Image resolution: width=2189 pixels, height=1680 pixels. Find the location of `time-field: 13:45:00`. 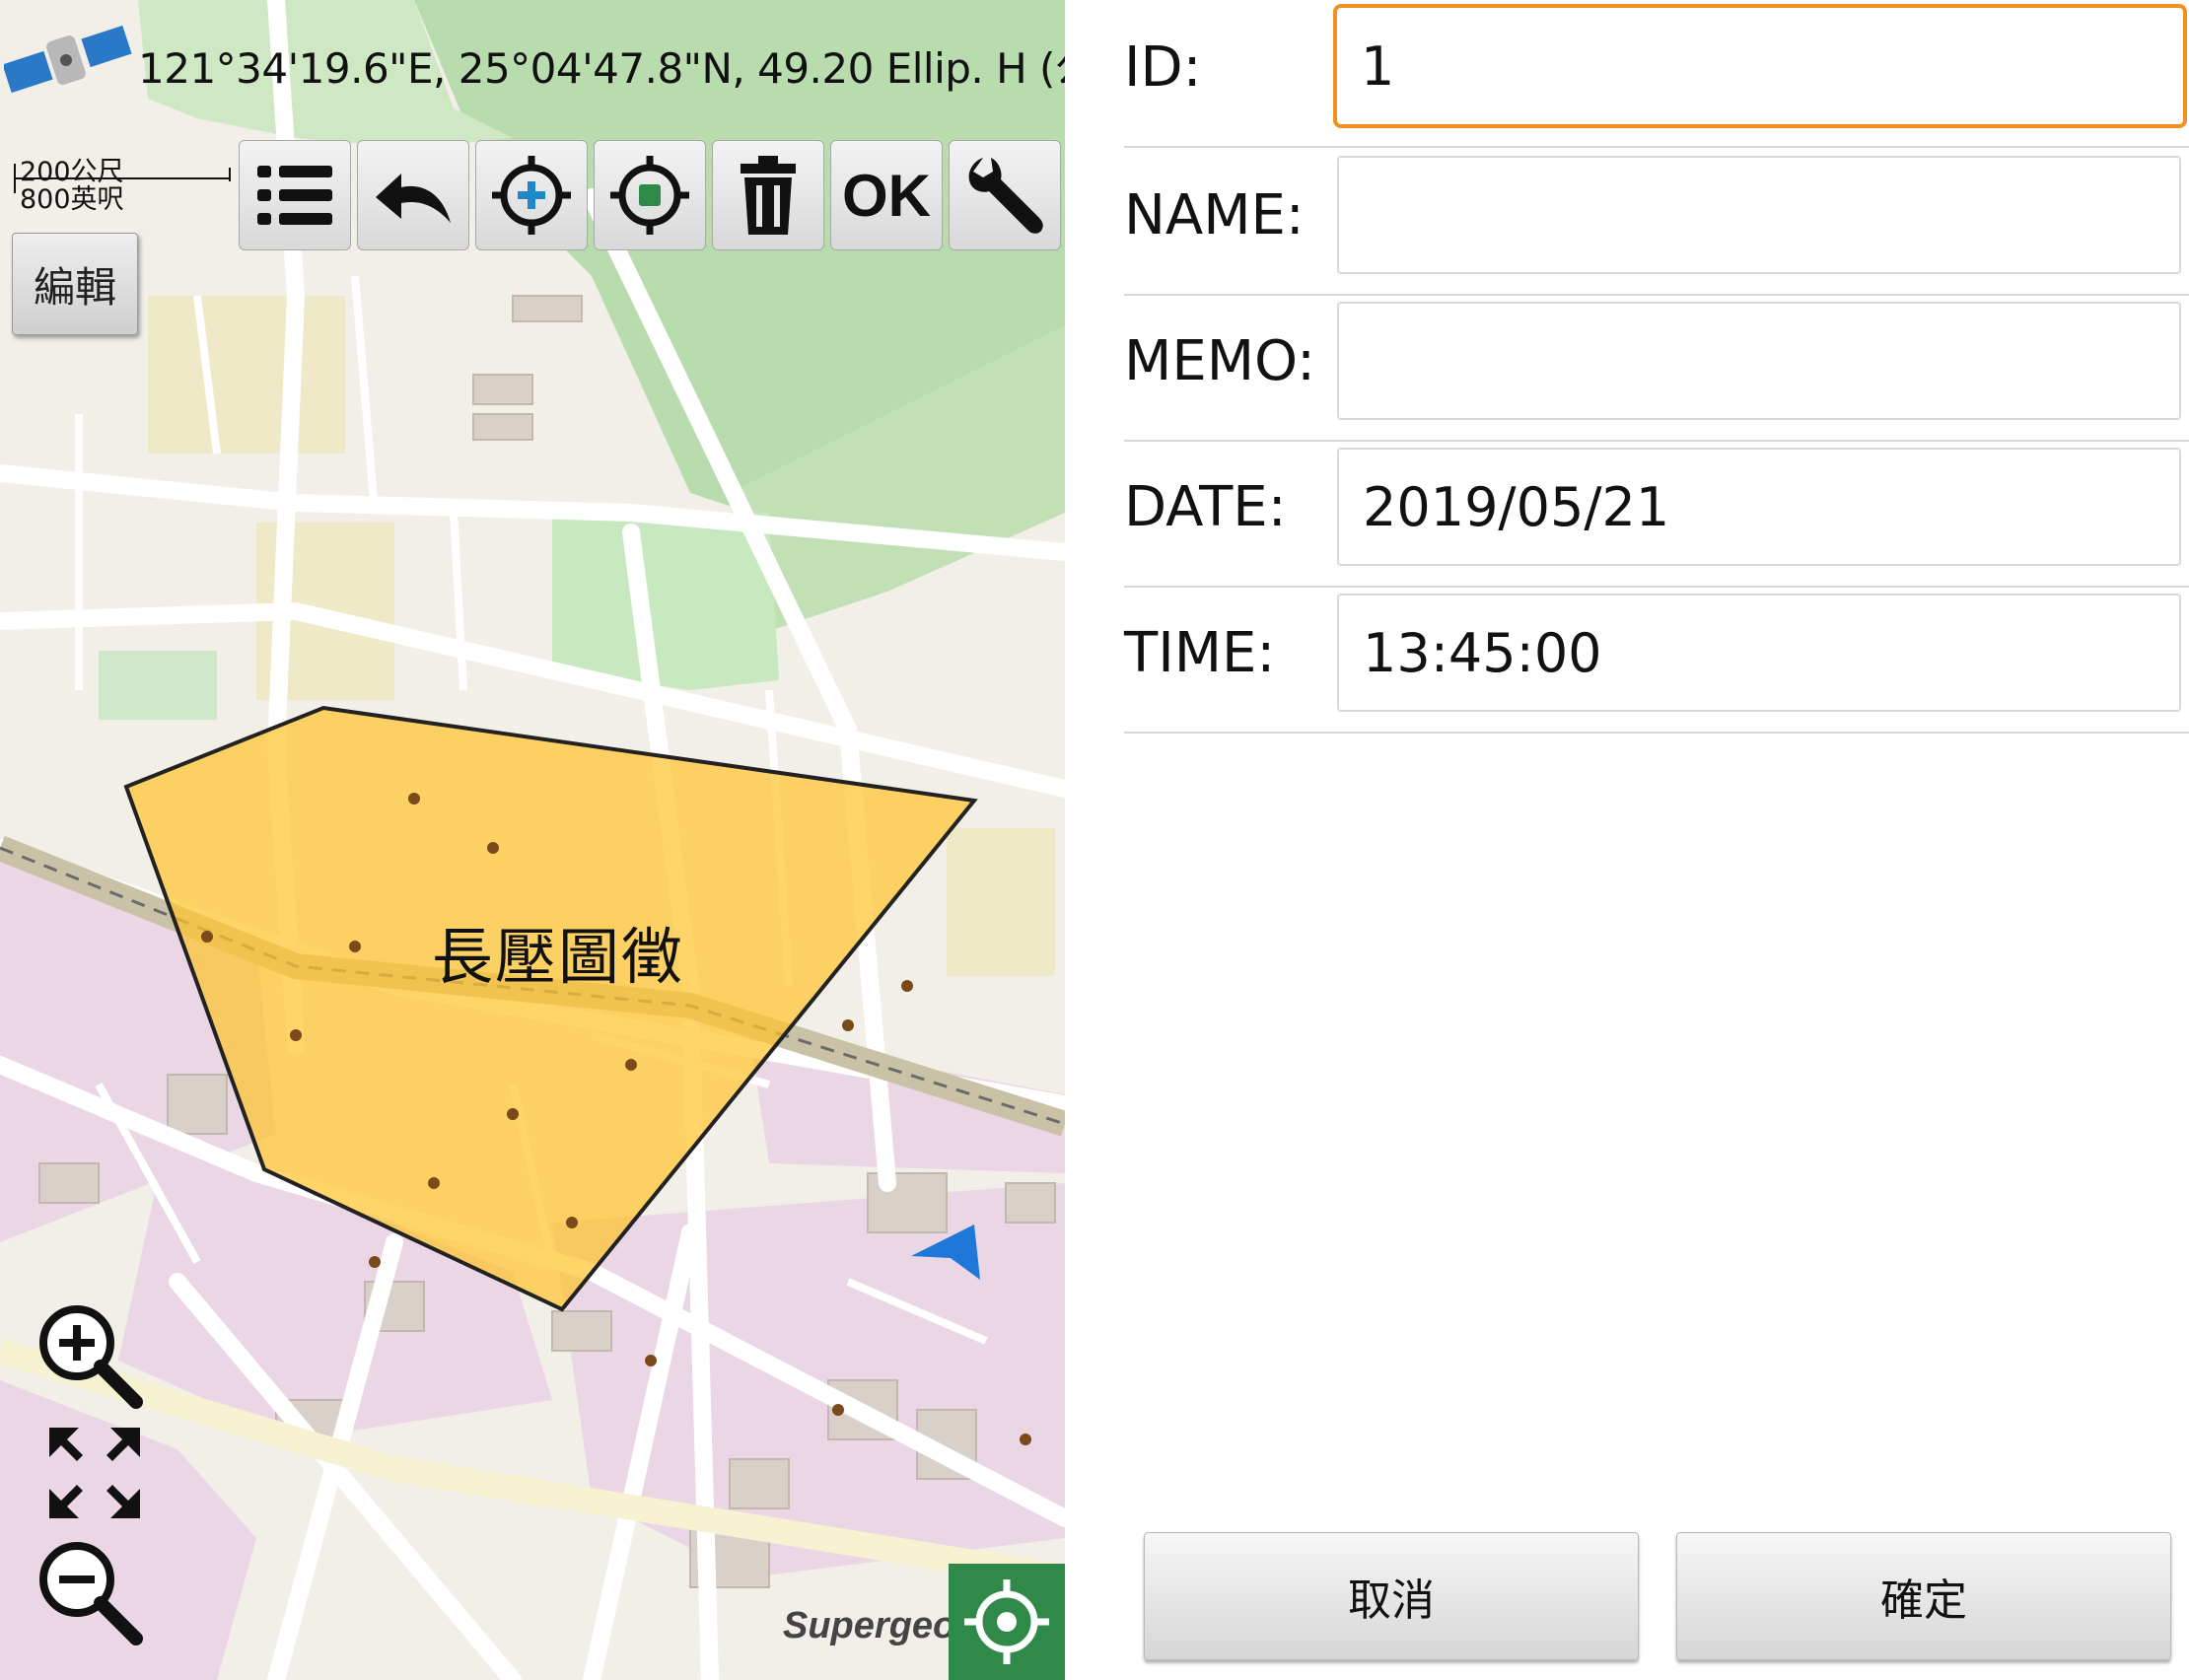

time-field: 13:45:00 is located at coordinates (1759, 653).